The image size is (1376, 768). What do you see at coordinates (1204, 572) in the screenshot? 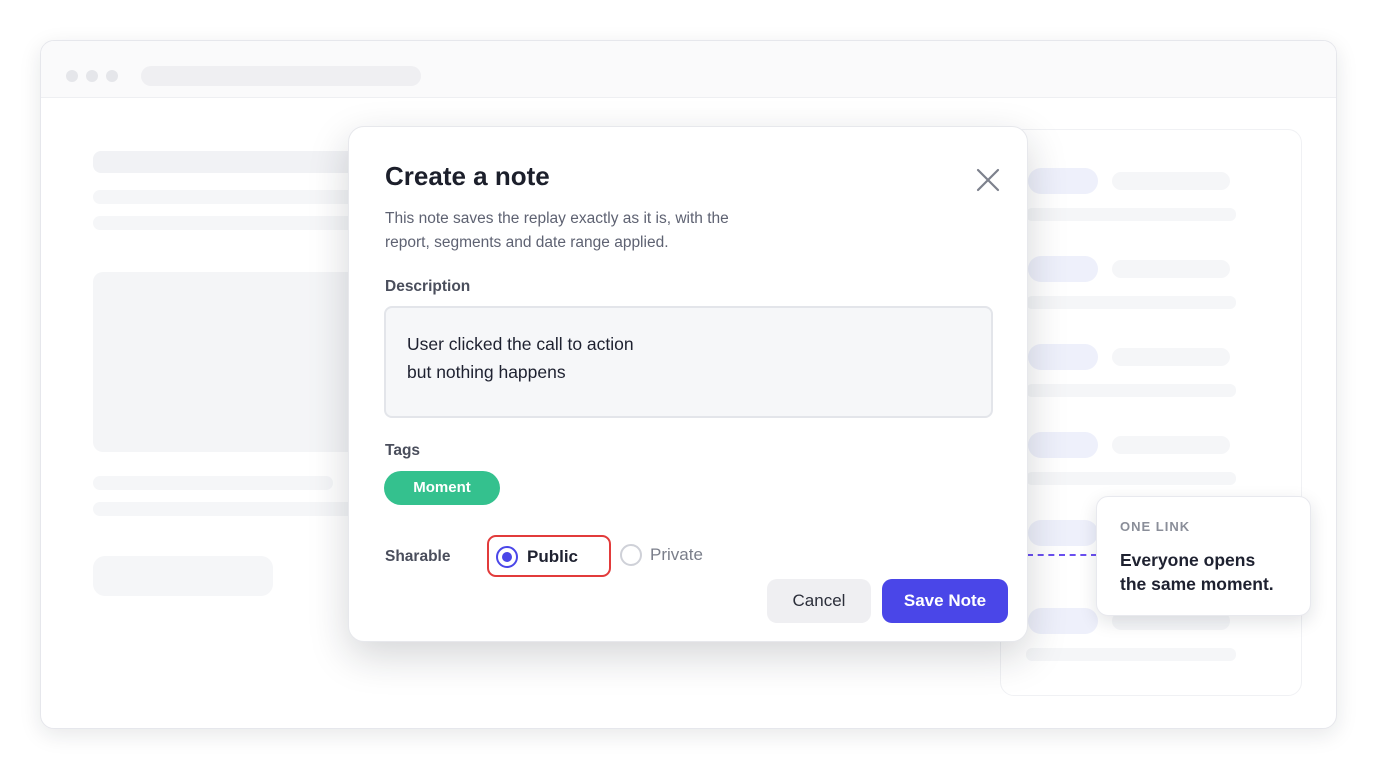
I see `callout-message: Everyone opens the same moment.` at bounding box center [1204, 572].